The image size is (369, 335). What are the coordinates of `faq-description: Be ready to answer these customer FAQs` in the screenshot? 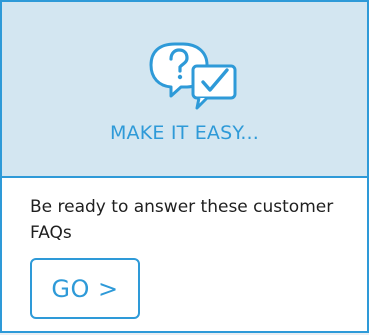 It's located at (182, 220).